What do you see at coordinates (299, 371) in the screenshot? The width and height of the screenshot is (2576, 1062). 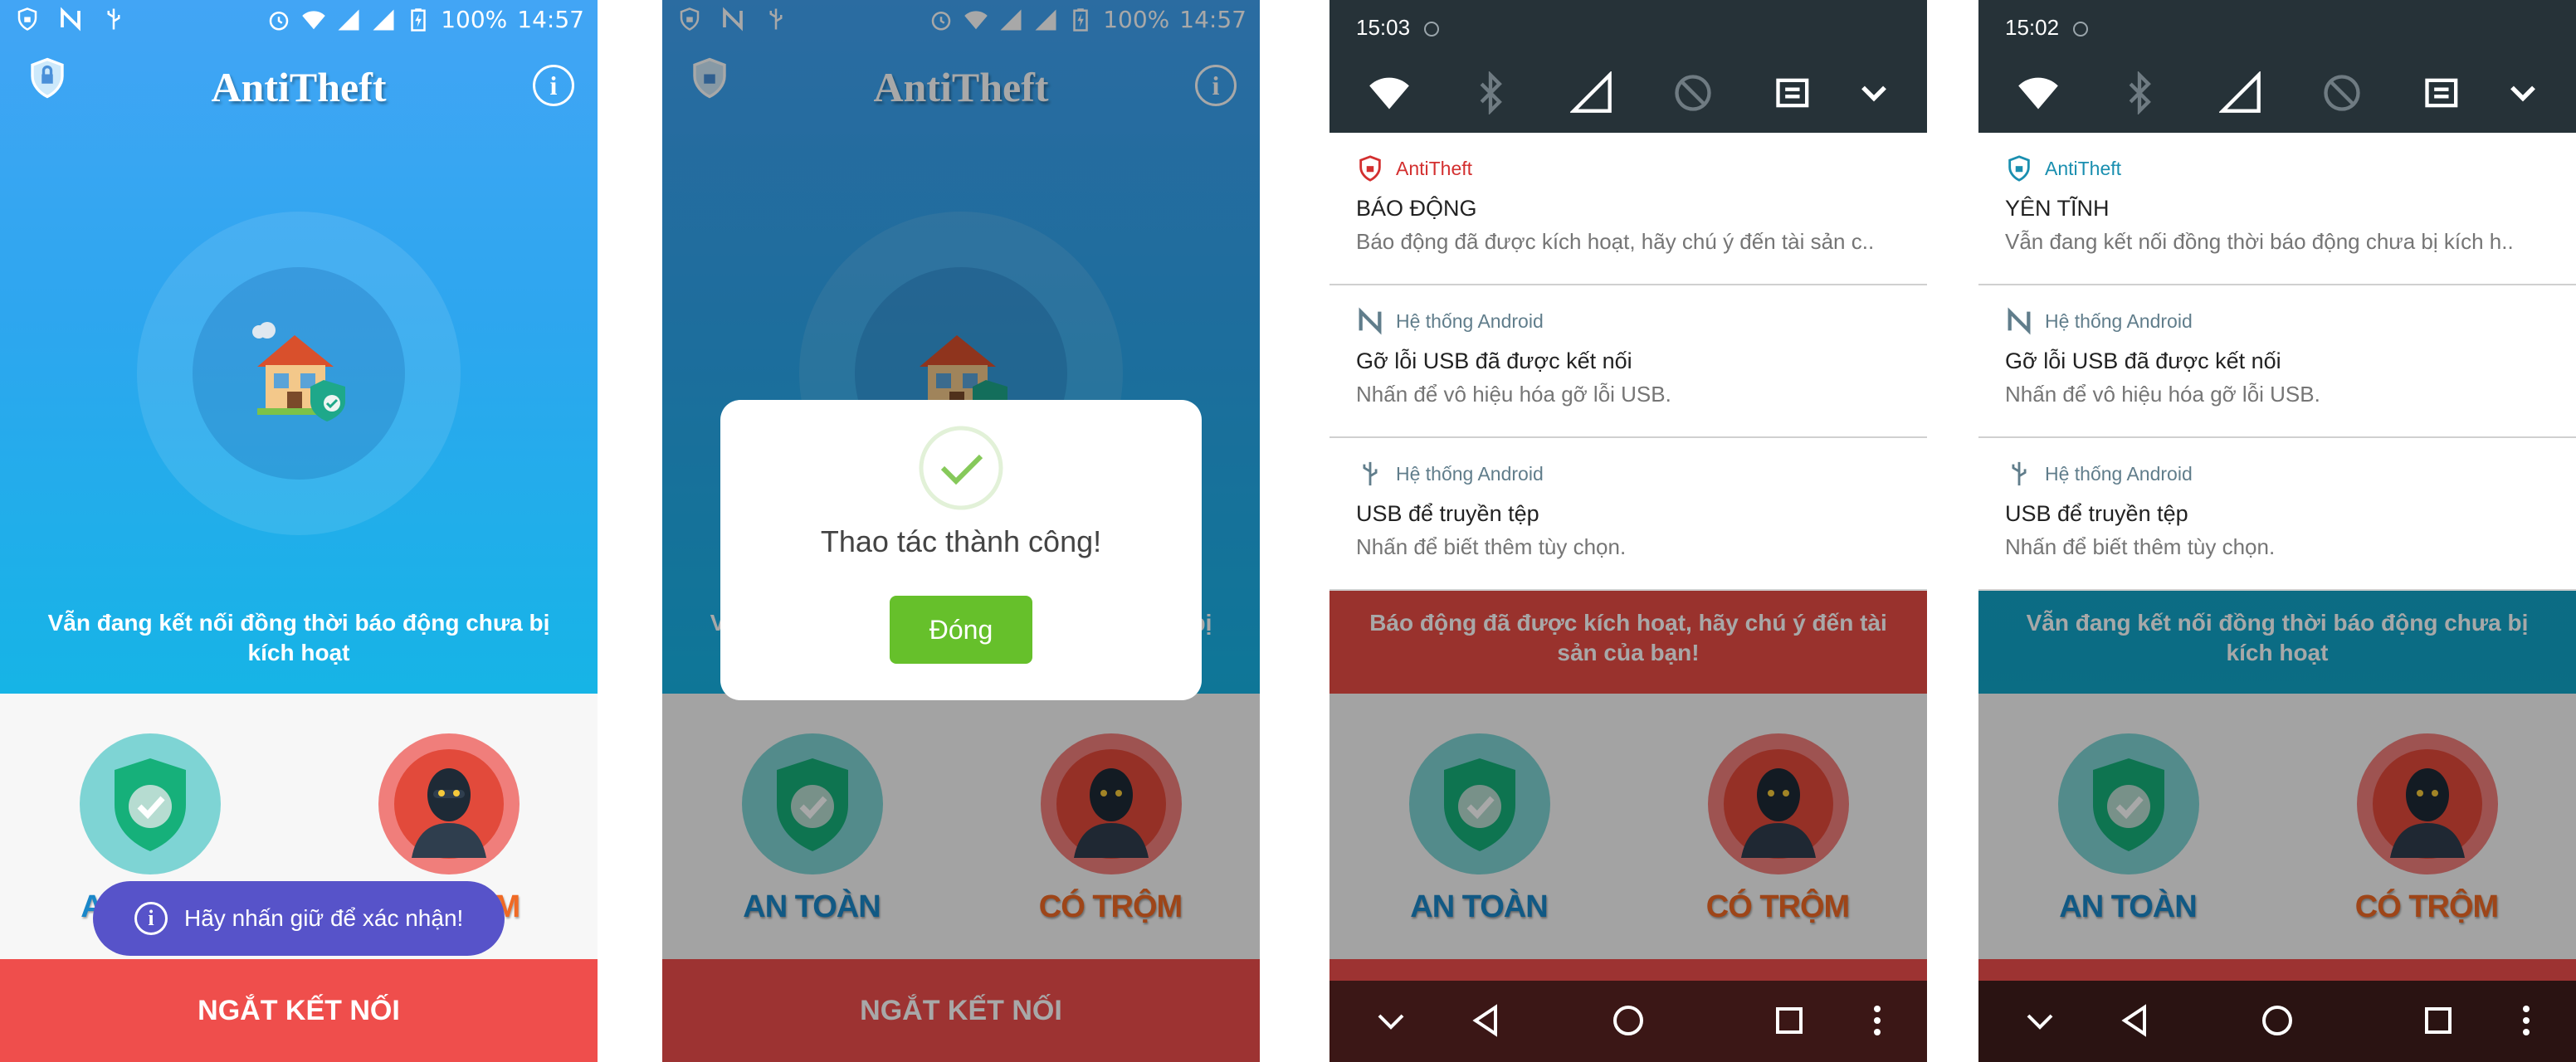 I see `house-protected-icon` at bounding box center [299, 371].